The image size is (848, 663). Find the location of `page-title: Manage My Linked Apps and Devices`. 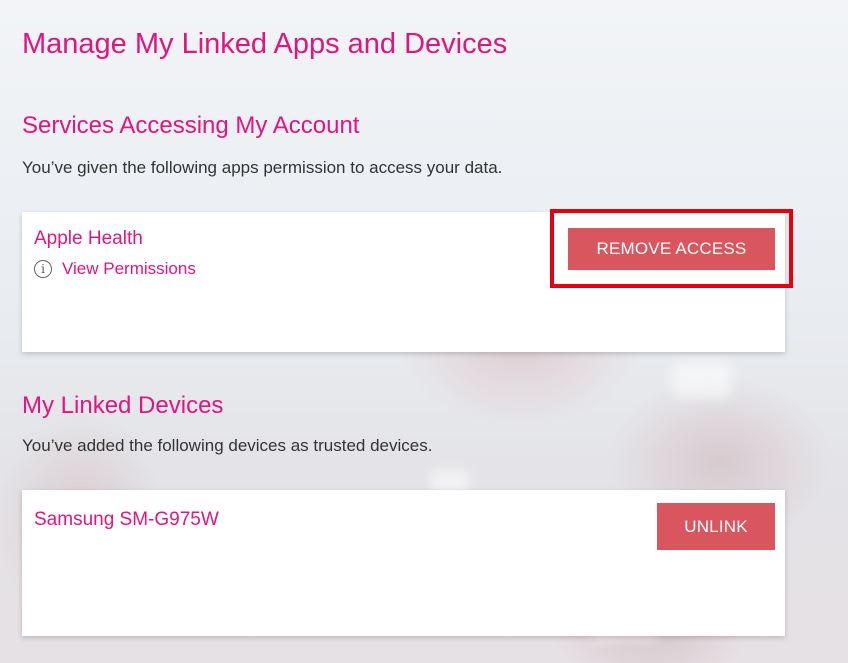

page-title: Manage My Linked Apps and Devices is located at coordinates (265, 44).